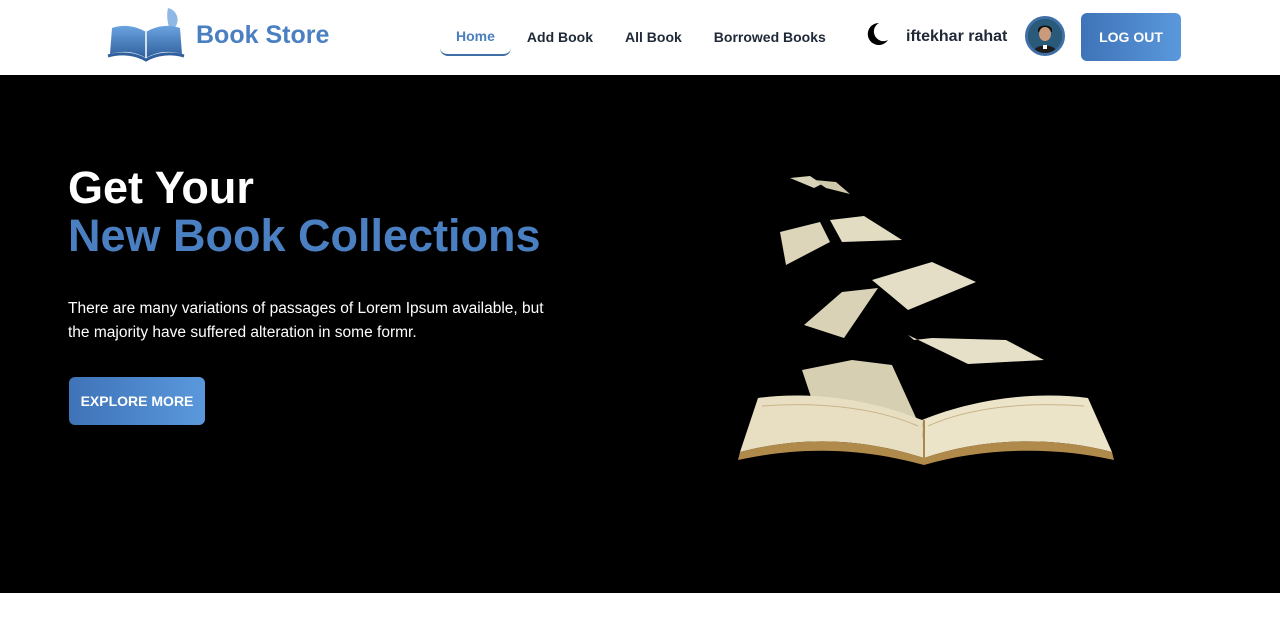 Image resolution: width=1280 pixels, height=640 pixels. What do you see at coordinates (560, 37) in the screenshot?
I see `nav-item-add-book: Add Book` at bounding box center [560, 37].